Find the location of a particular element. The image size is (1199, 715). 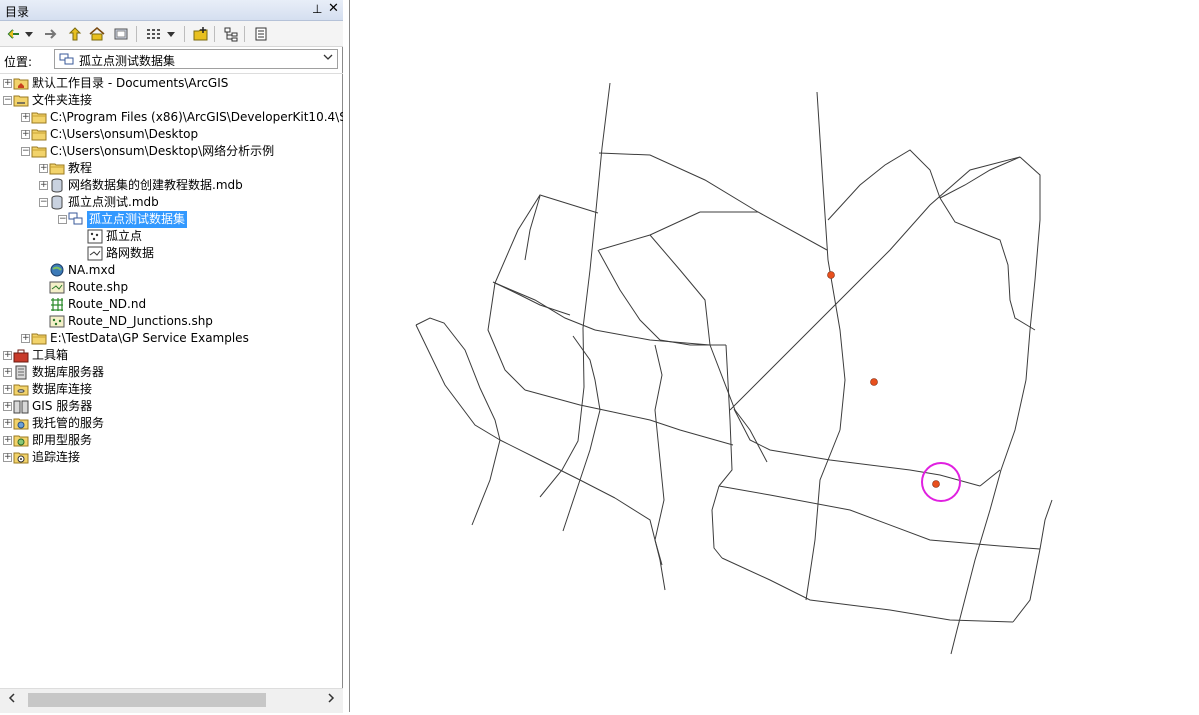

tree-item: + 教程 is located at coordinates (171, 168).